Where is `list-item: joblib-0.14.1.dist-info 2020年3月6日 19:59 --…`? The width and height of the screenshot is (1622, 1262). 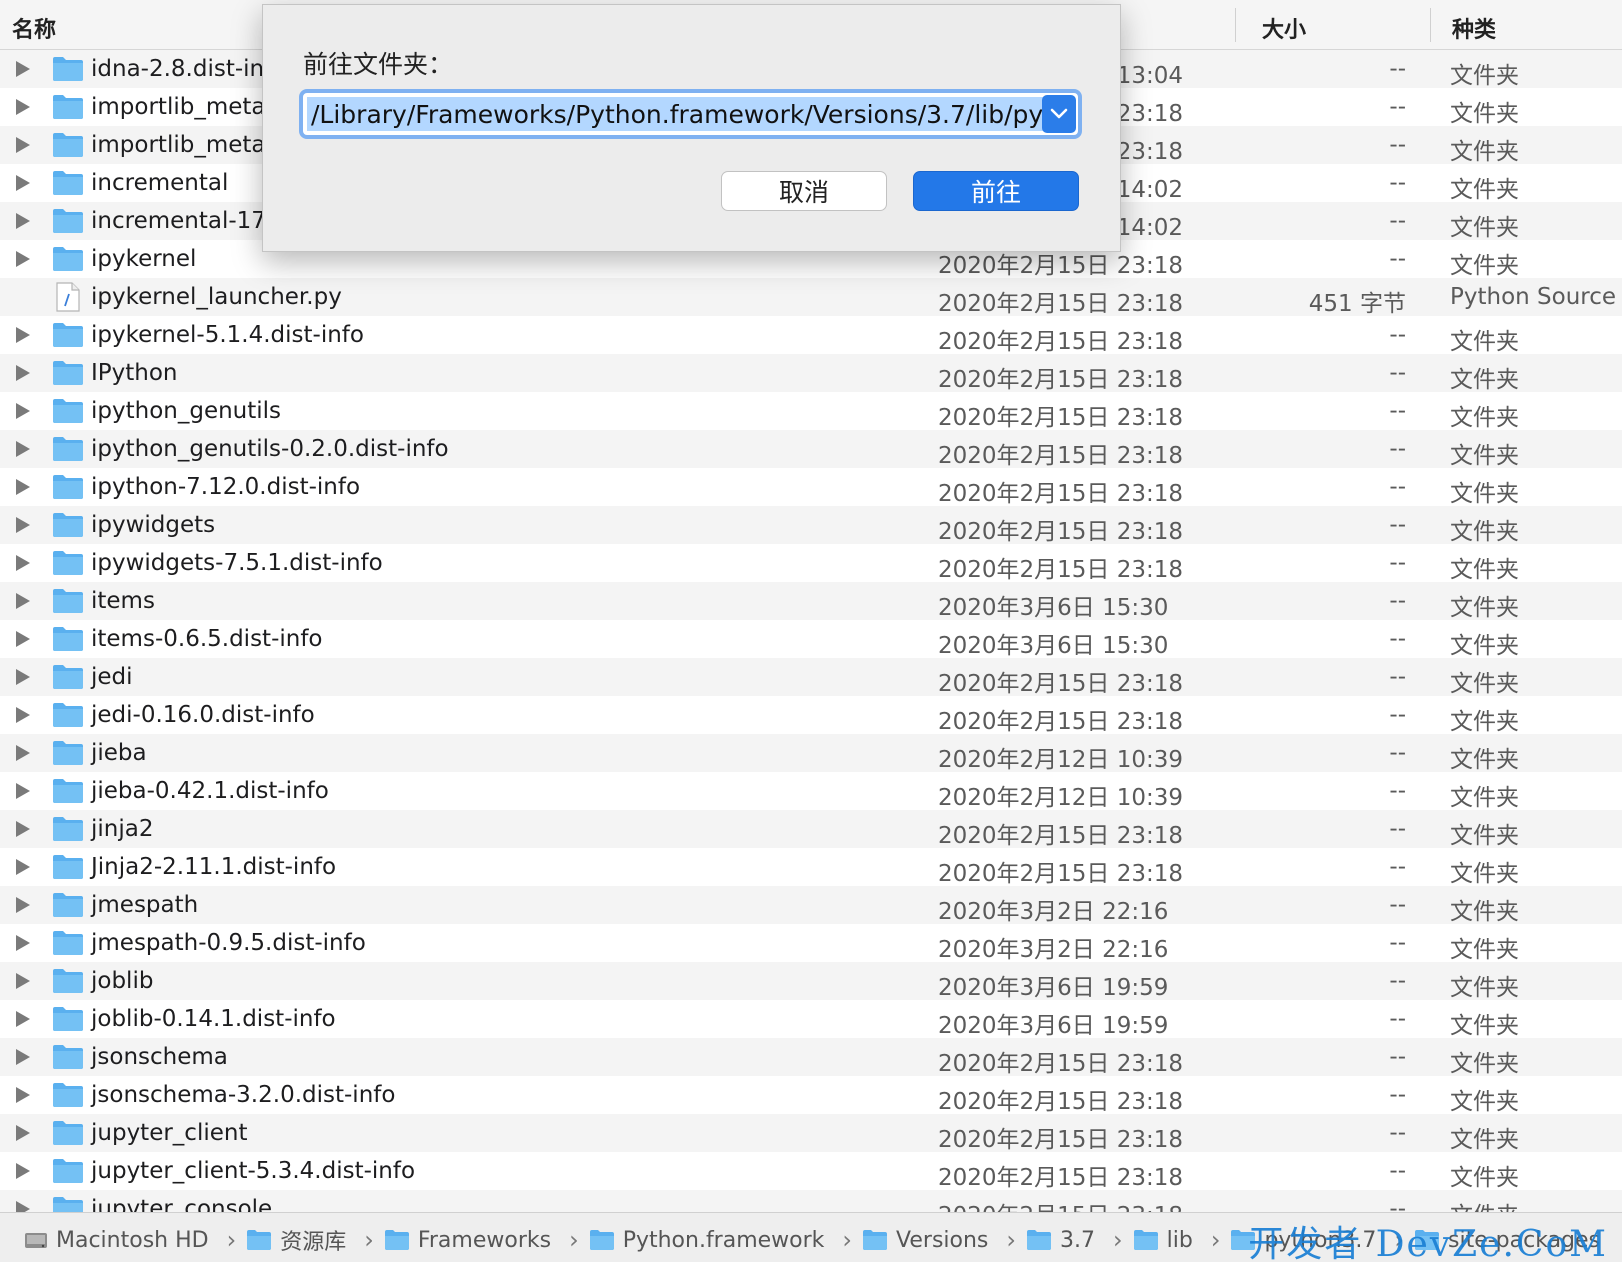 list-item: joblib-0.14.1.dist-info 2020年3月6日 19:59 --… is located at coordinates (811, 1019).